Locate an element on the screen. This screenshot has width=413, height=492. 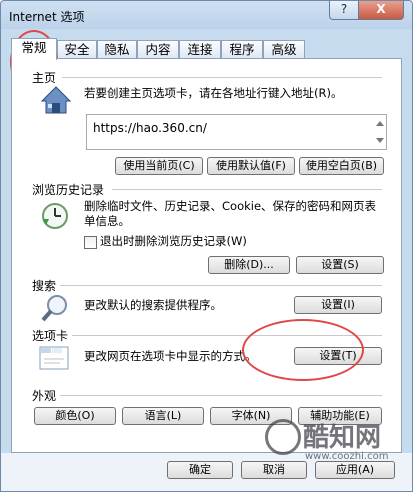
tab-general: 常规 is located at coordinates (34, 49).